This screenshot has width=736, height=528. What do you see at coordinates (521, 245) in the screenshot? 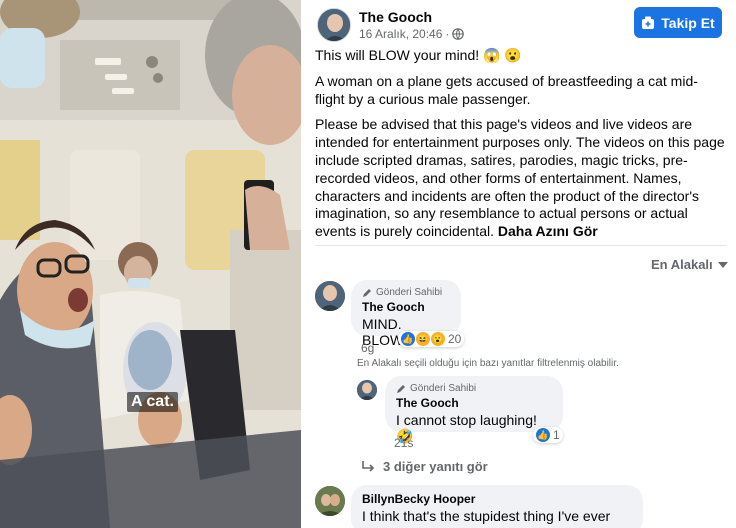
I see `divider` at bounding box center [521, 245].